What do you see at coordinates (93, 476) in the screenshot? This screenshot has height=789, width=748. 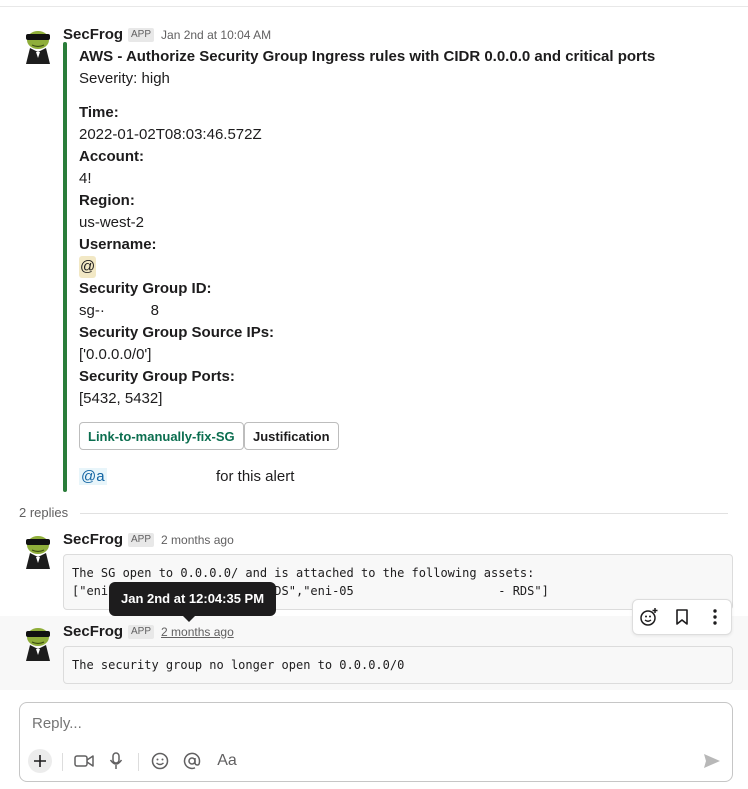 I see `user-mention: @a` at bounding box center [93, 476].